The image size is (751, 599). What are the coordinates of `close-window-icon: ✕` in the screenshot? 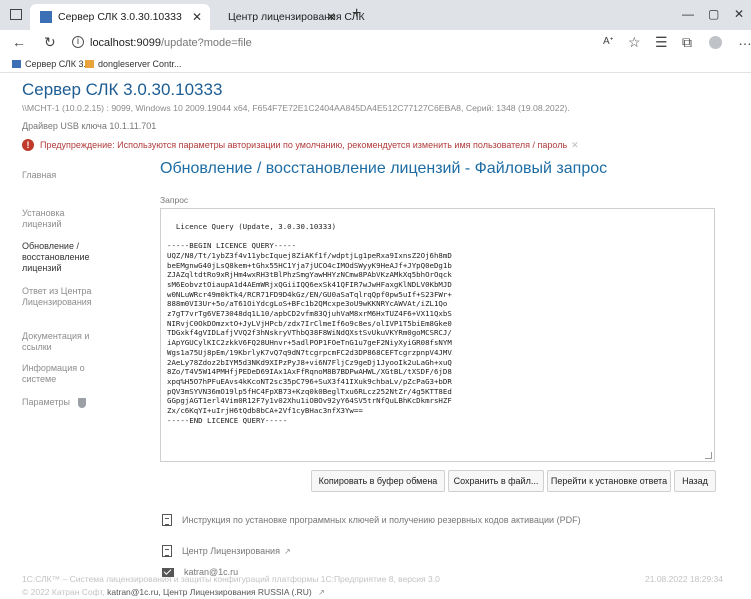 It's located at (739, 14).